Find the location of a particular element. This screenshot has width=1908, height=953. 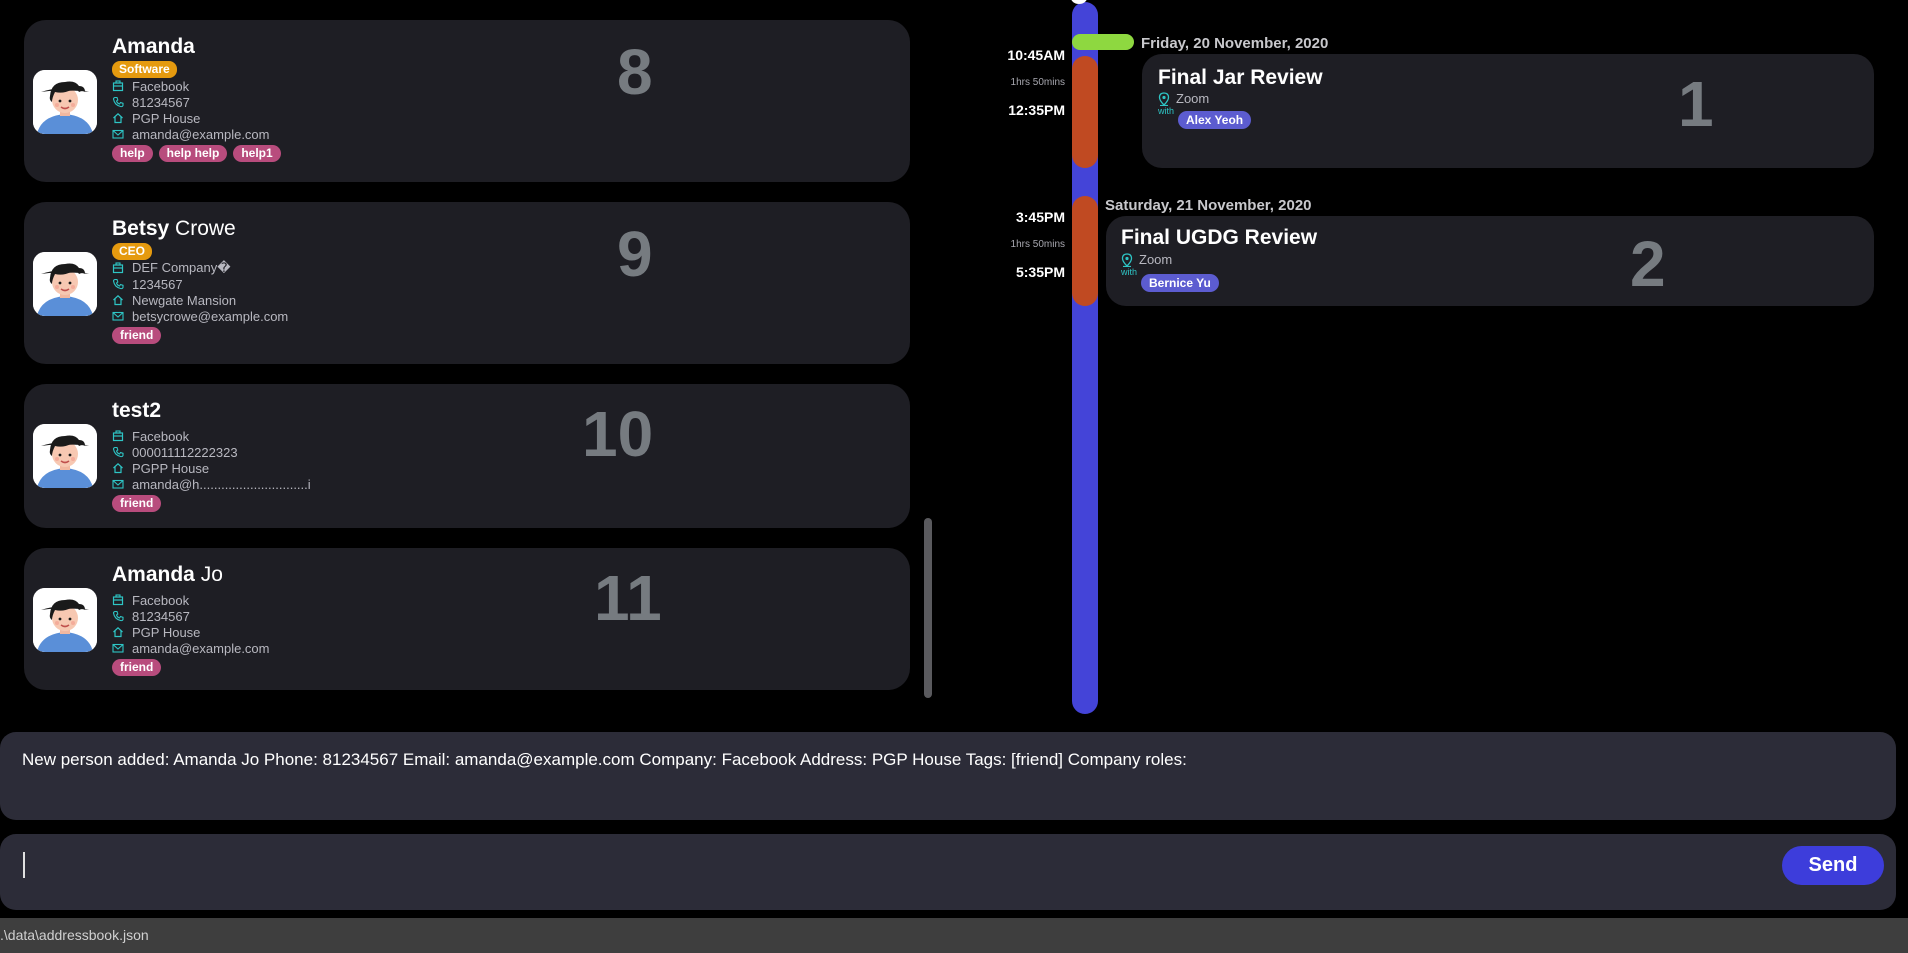

event-card: Final Jar Review Zoom with Alex Yeoh 1 is located at coordinates (1508, 111).